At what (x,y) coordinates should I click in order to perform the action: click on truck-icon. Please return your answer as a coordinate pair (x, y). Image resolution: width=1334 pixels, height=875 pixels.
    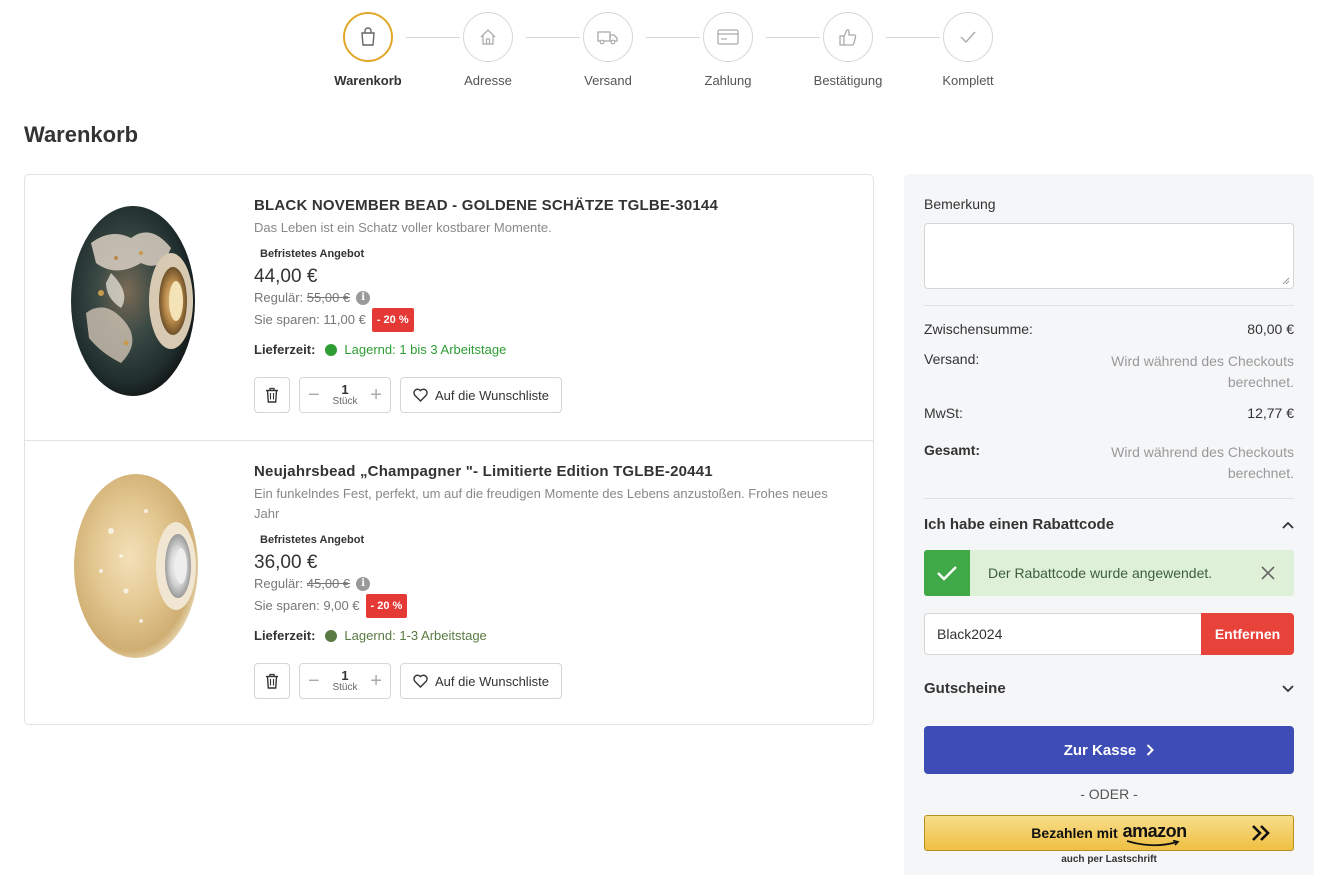
    Looking at the image, I should click on (608, 37).